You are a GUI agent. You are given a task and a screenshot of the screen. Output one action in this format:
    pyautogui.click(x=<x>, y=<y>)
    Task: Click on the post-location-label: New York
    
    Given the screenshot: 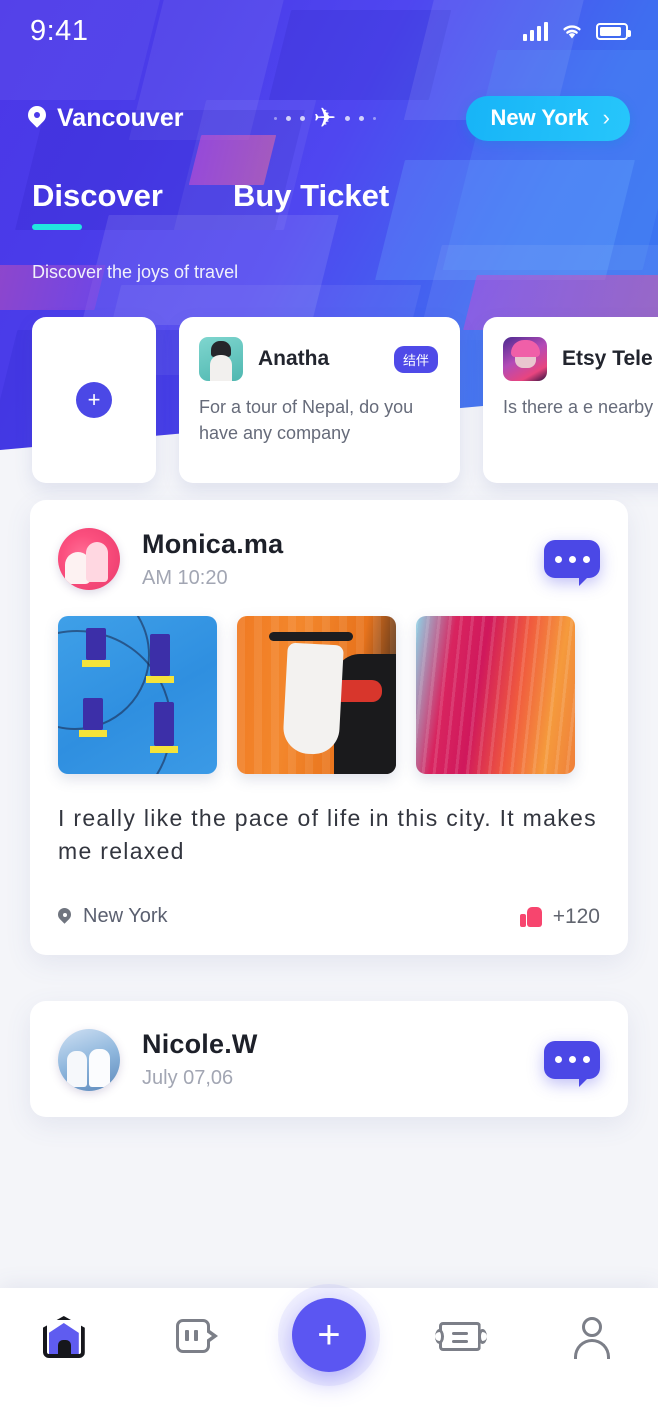 What is the action you would take?
    pyautogui.click(x=125, y=916)
    